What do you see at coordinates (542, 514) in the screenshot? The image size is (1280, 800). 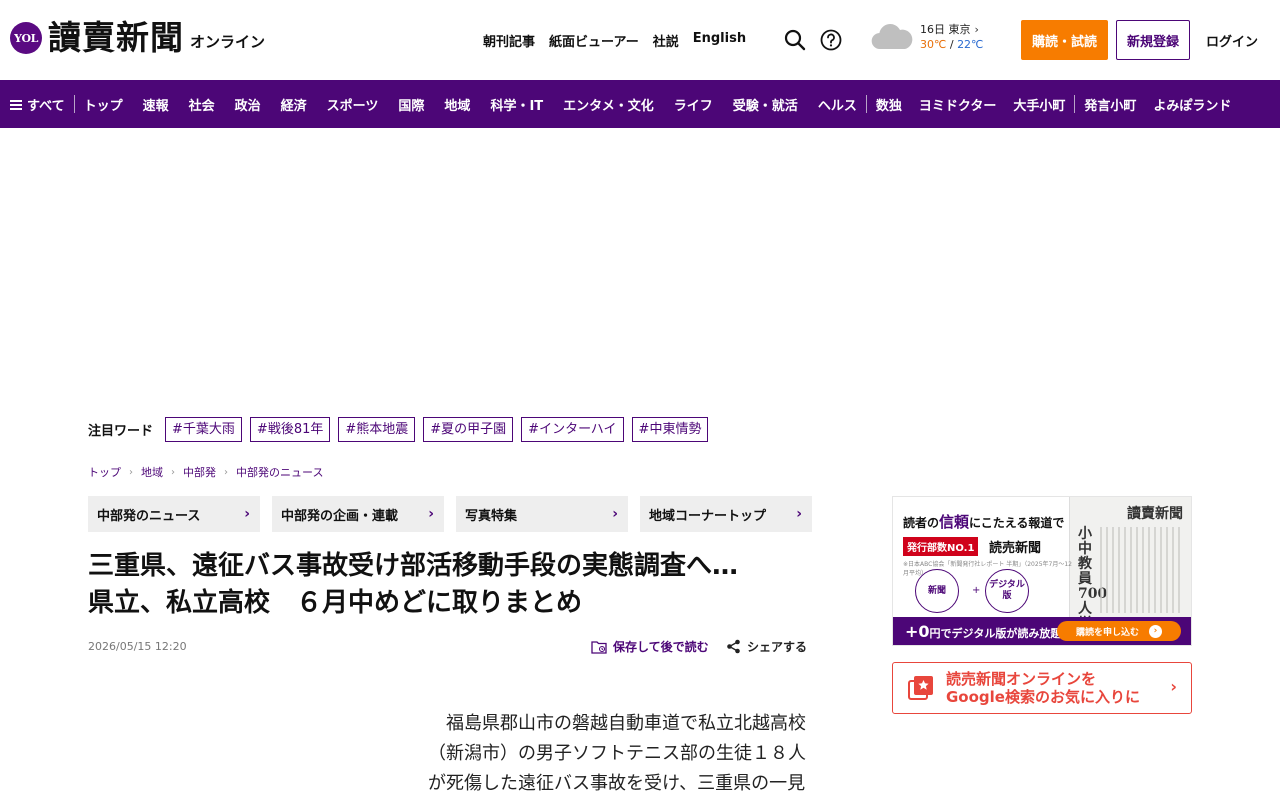 I see `subtab-photo-feature: 写真特集 ›` at bounding box center [542, 514].